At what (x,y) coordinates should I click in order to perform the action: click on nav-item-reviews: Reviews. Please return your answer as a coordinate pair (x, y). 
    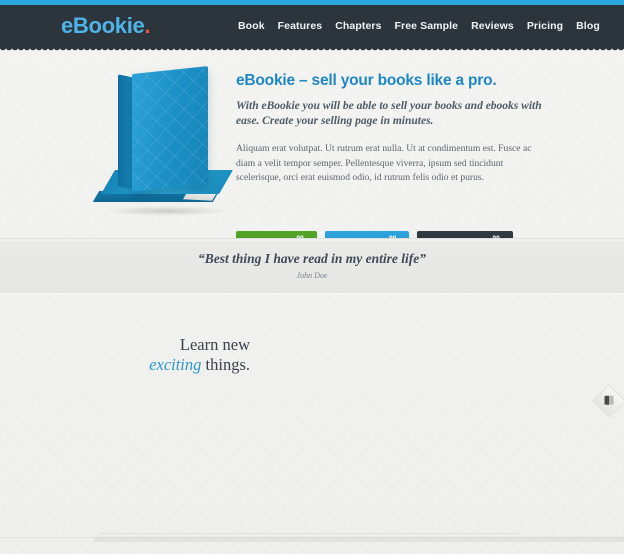
    Looking at the image, I should click on (492, 26).